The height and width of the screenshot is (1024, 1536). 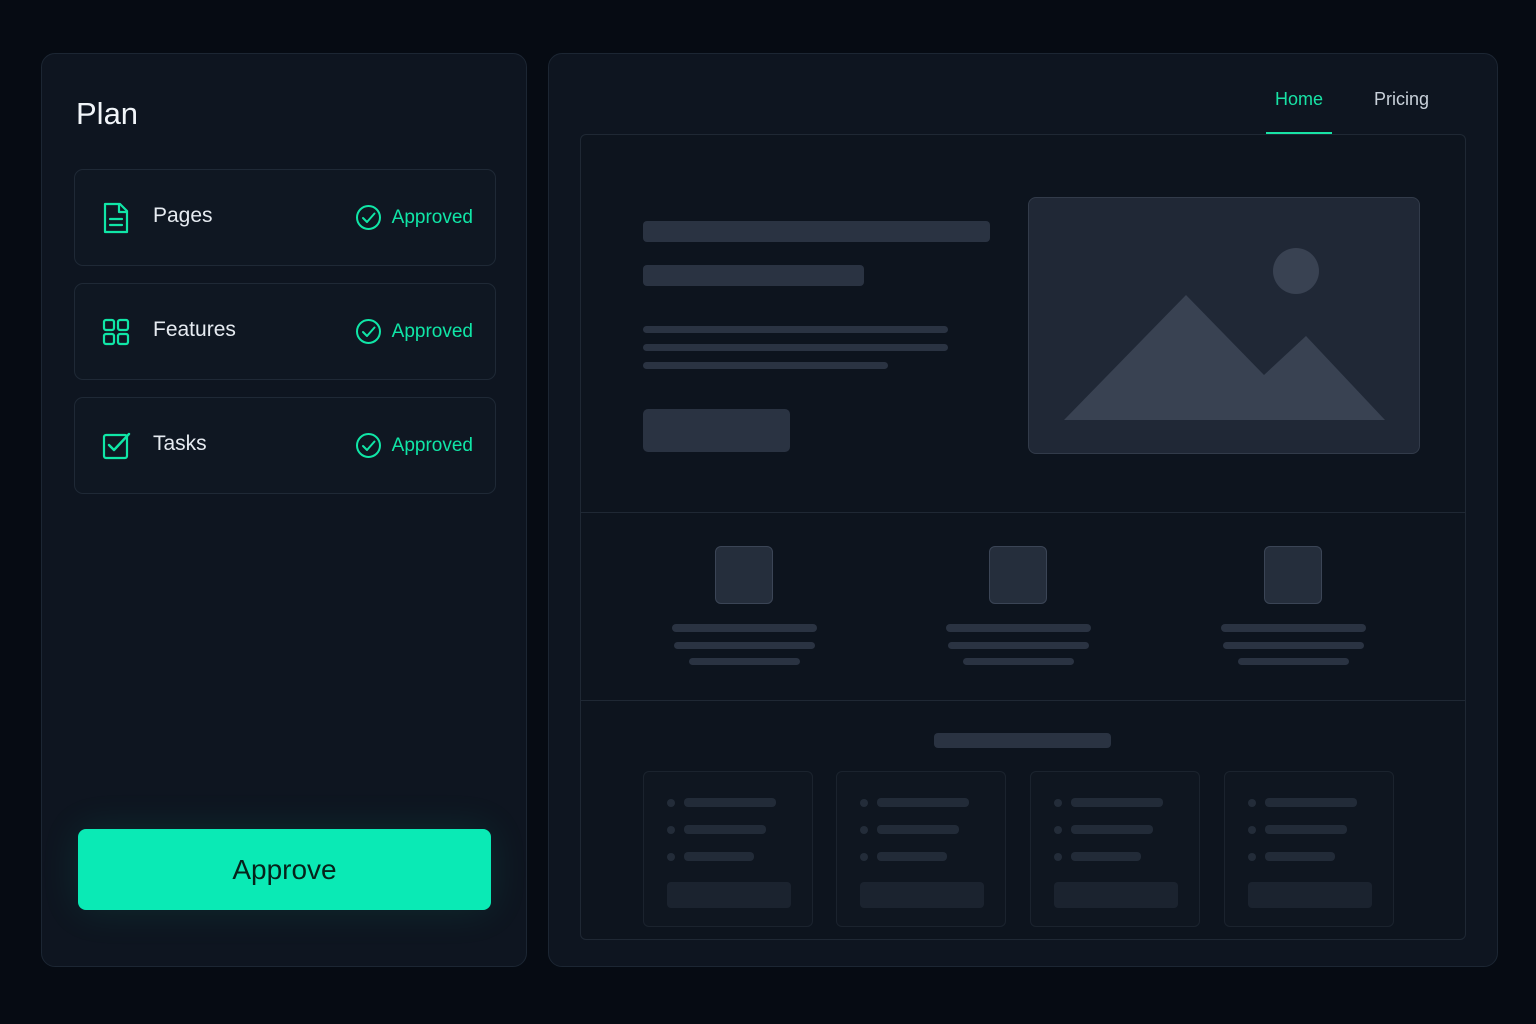 What do you see at coordinates (284, 869) in the screenshot?
I see `approve-button: Approve` at bounding box center [284, 869].